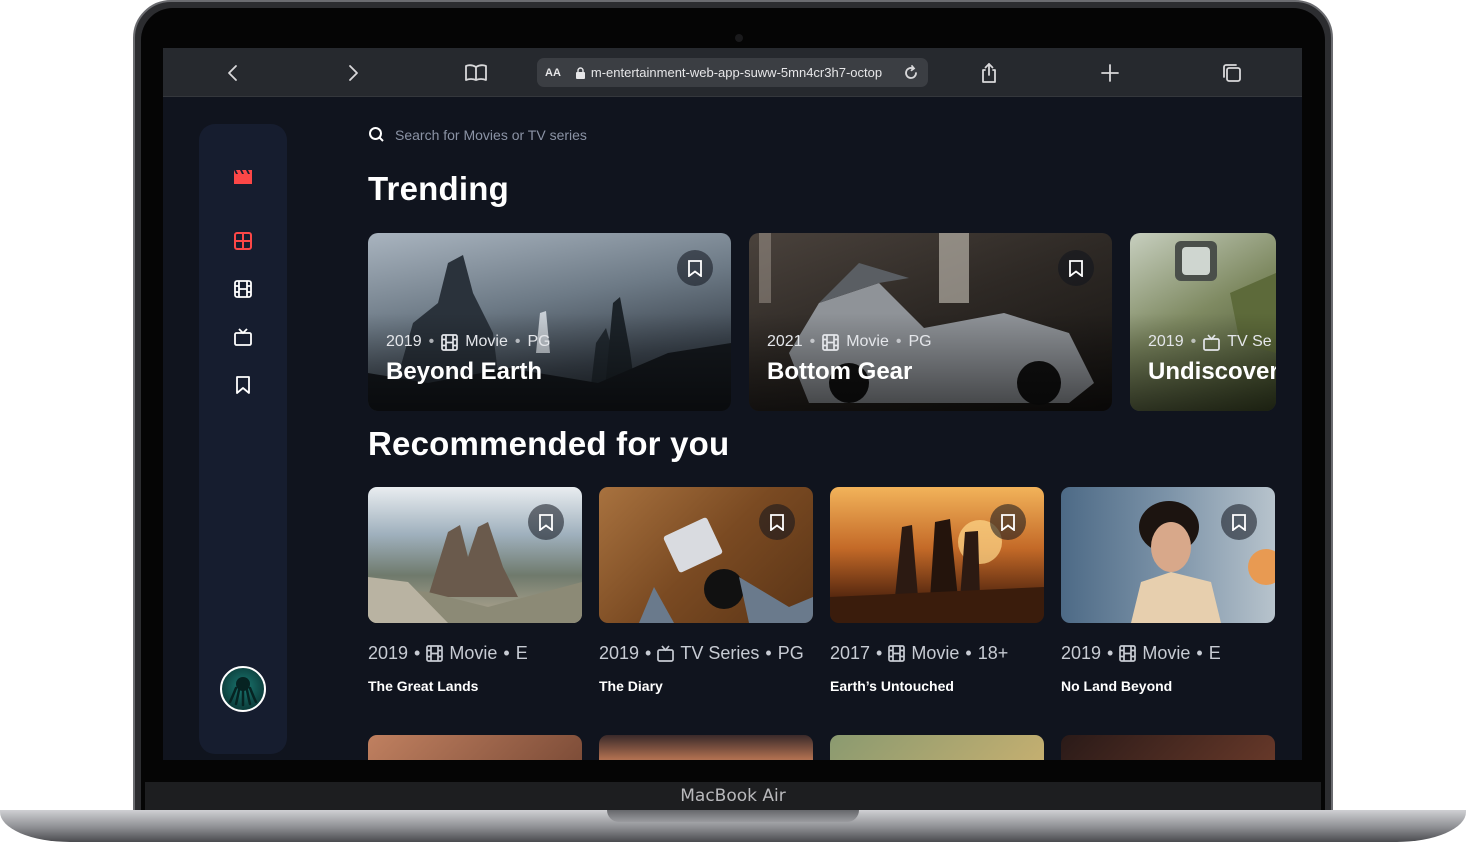 This screenshot has width=1466, height=842. I want to click on search-bar: Search for Movies or TV series, so click(477, 134).